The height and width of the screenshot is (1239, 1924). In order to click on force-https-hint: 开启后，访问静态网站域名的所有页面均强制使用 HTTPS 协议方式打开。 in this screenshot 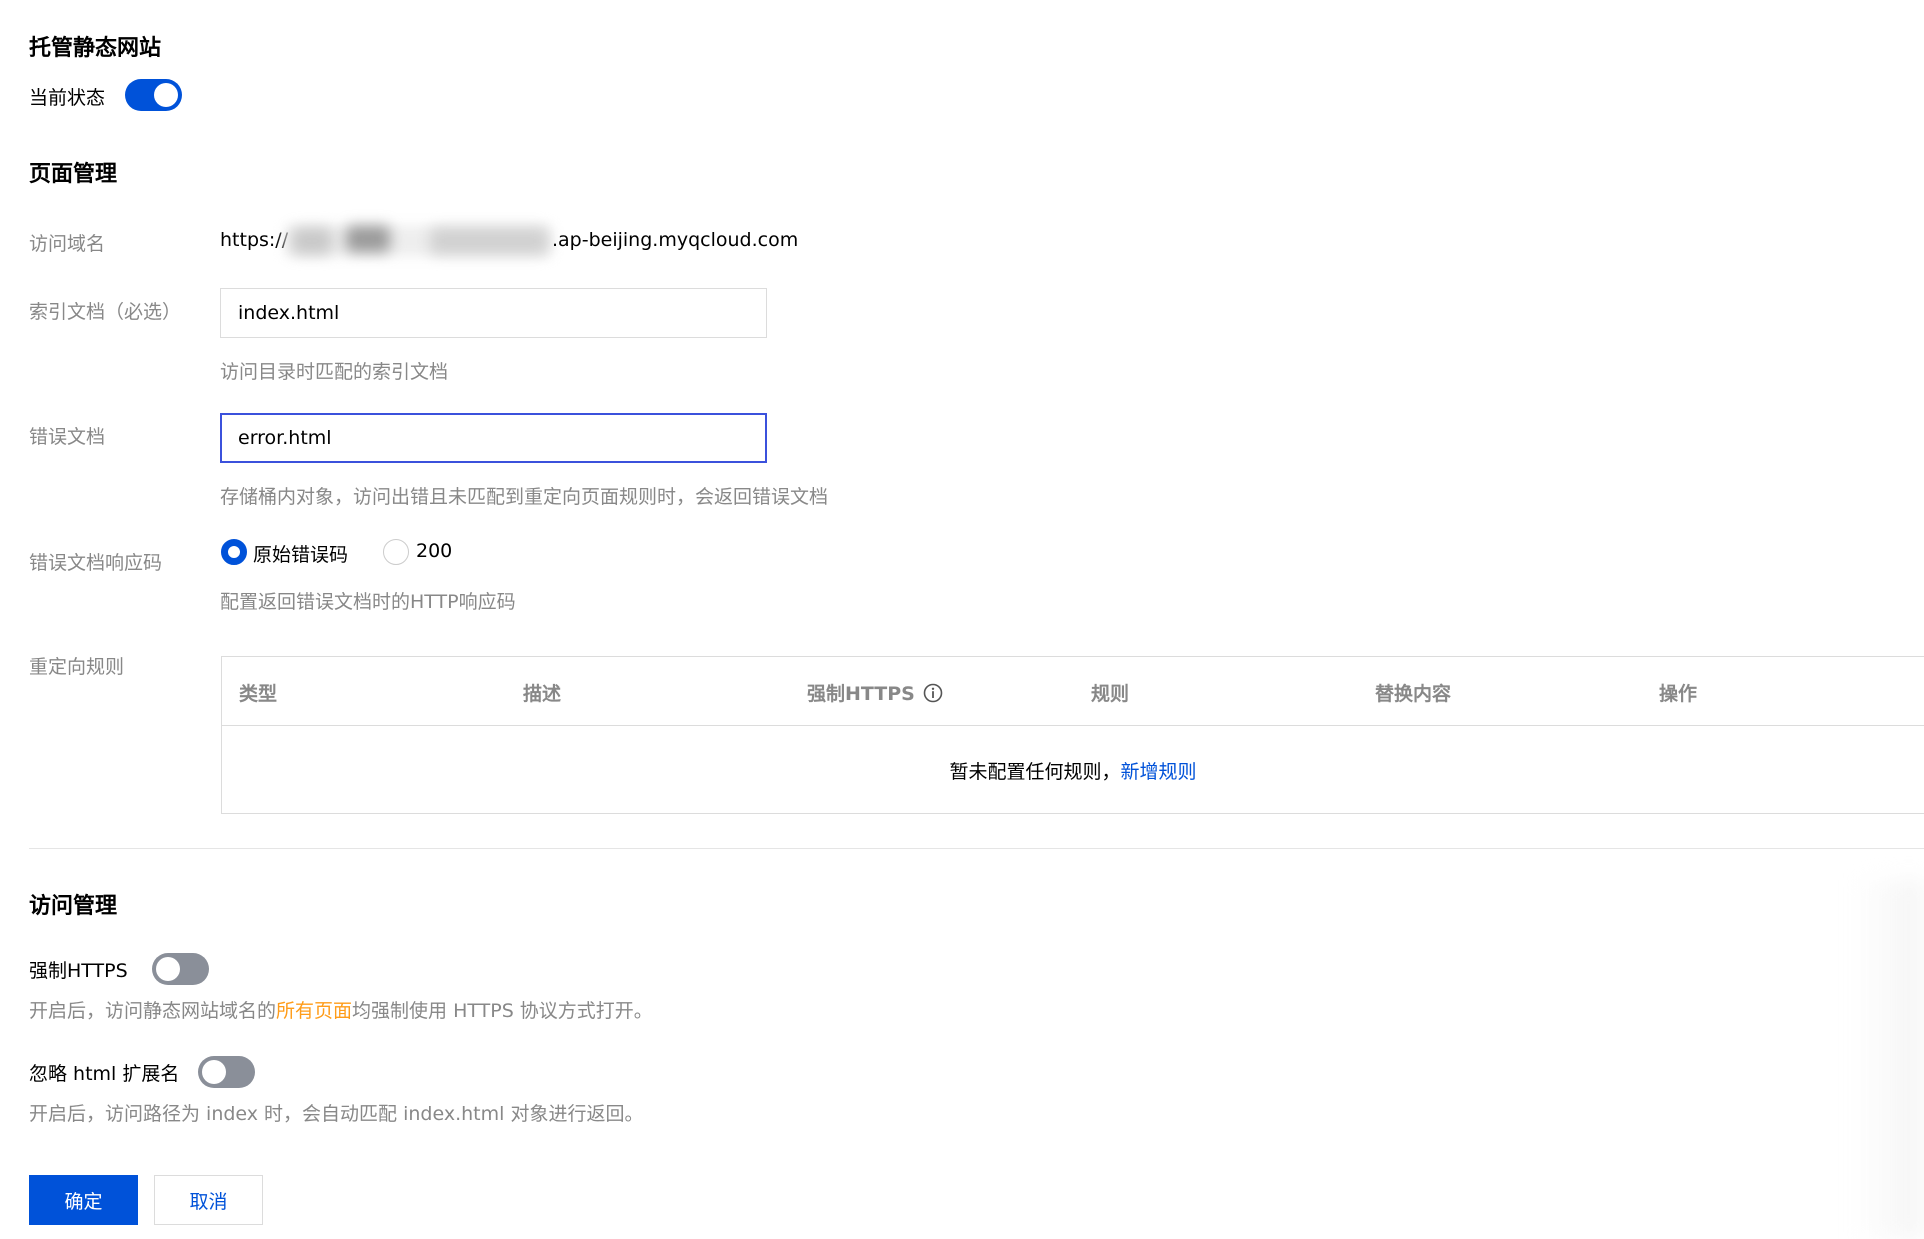, I will do `click(341, 1009)`.